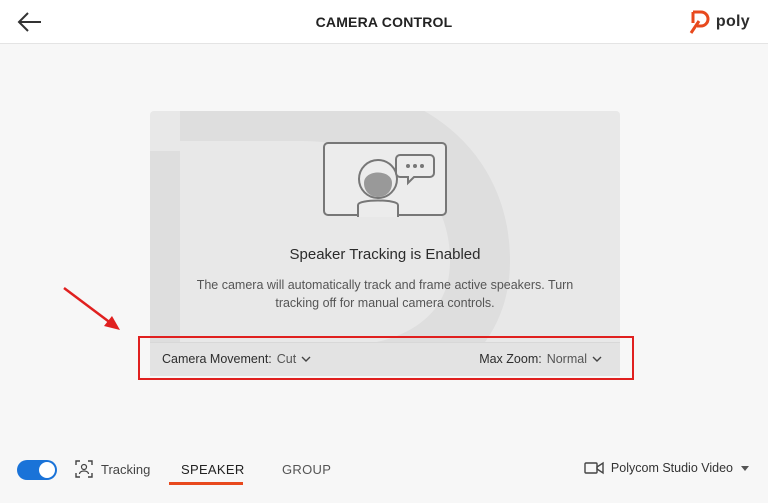  What do you see at coordinates (37, 470) in the screenshot?
I see `tracking-toggle` at bounding box center [37, 470].